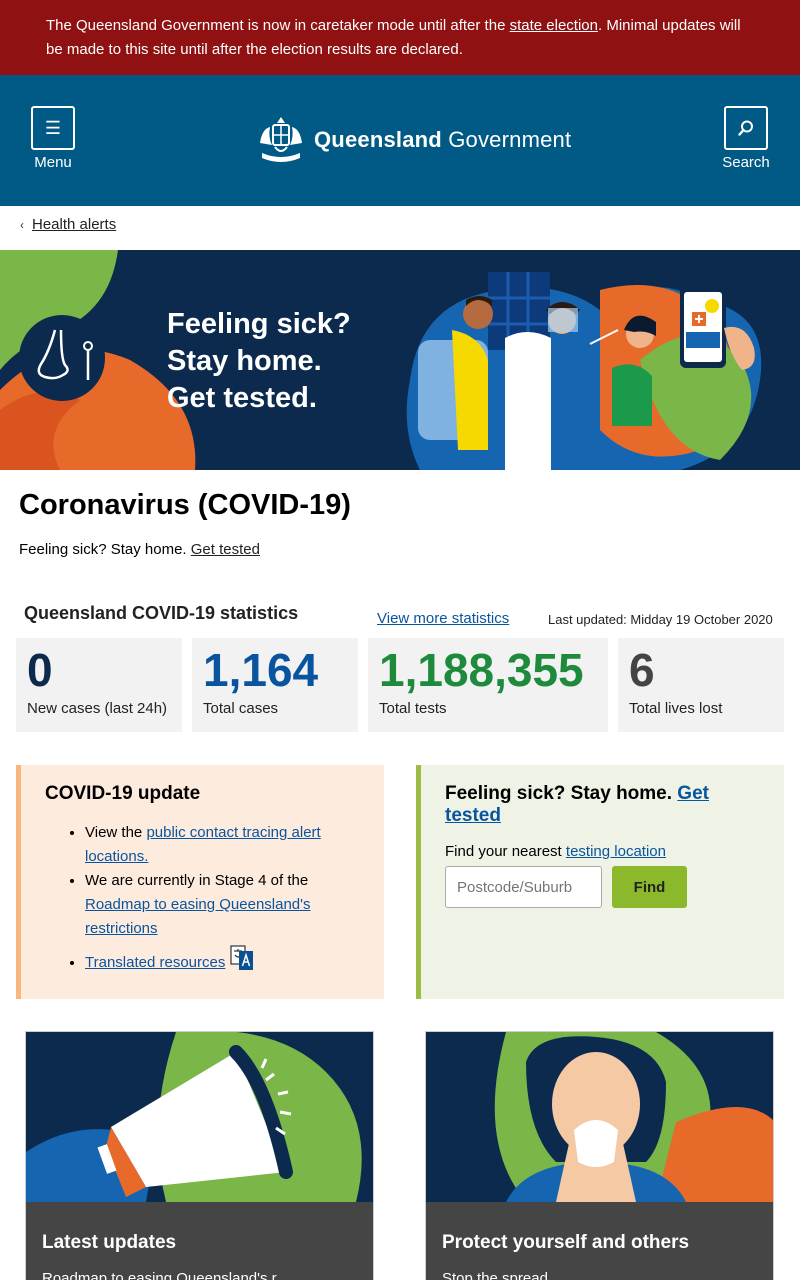 This screenshot has height=1280, width=800. What do you see at coordinates (241, 708) in the screenshot?
I see `stat-label: Total cases` at bounding box center [241, 708].